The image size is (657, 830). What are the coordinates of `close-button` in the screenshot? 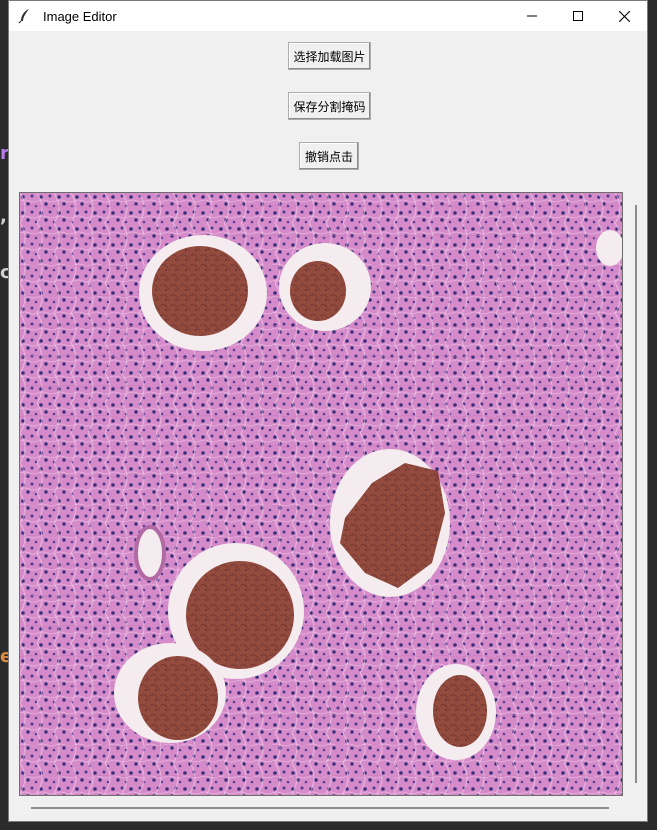 It's located at (624, 16).